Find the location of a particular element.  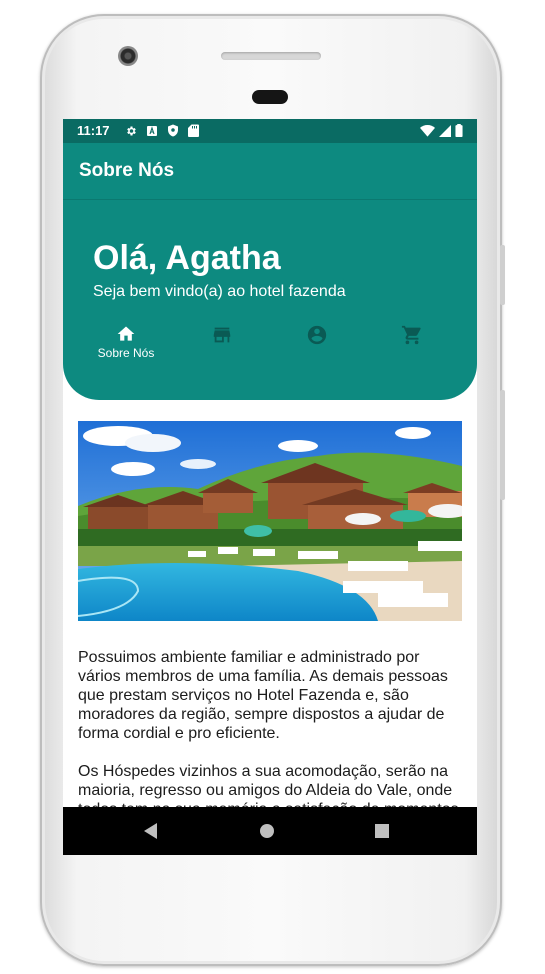

store-icon is located at coordinates (222, 335).